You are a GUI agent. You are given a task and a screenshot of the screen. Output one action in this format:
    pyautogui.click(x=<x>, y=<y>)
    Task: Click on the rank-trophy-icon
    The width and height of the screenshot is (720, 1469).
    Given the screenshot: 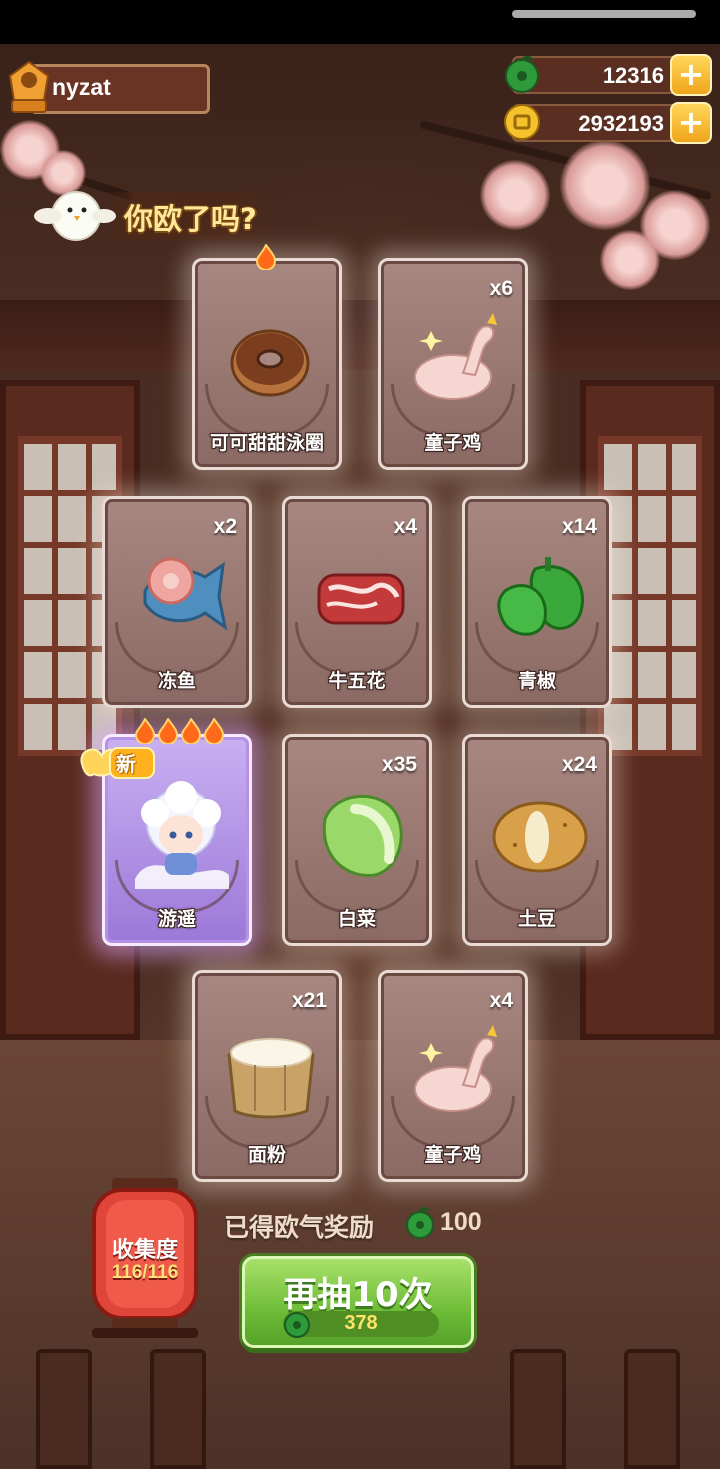 What is the action you would take?
    pyautogui.click(x=29, y=88)
    